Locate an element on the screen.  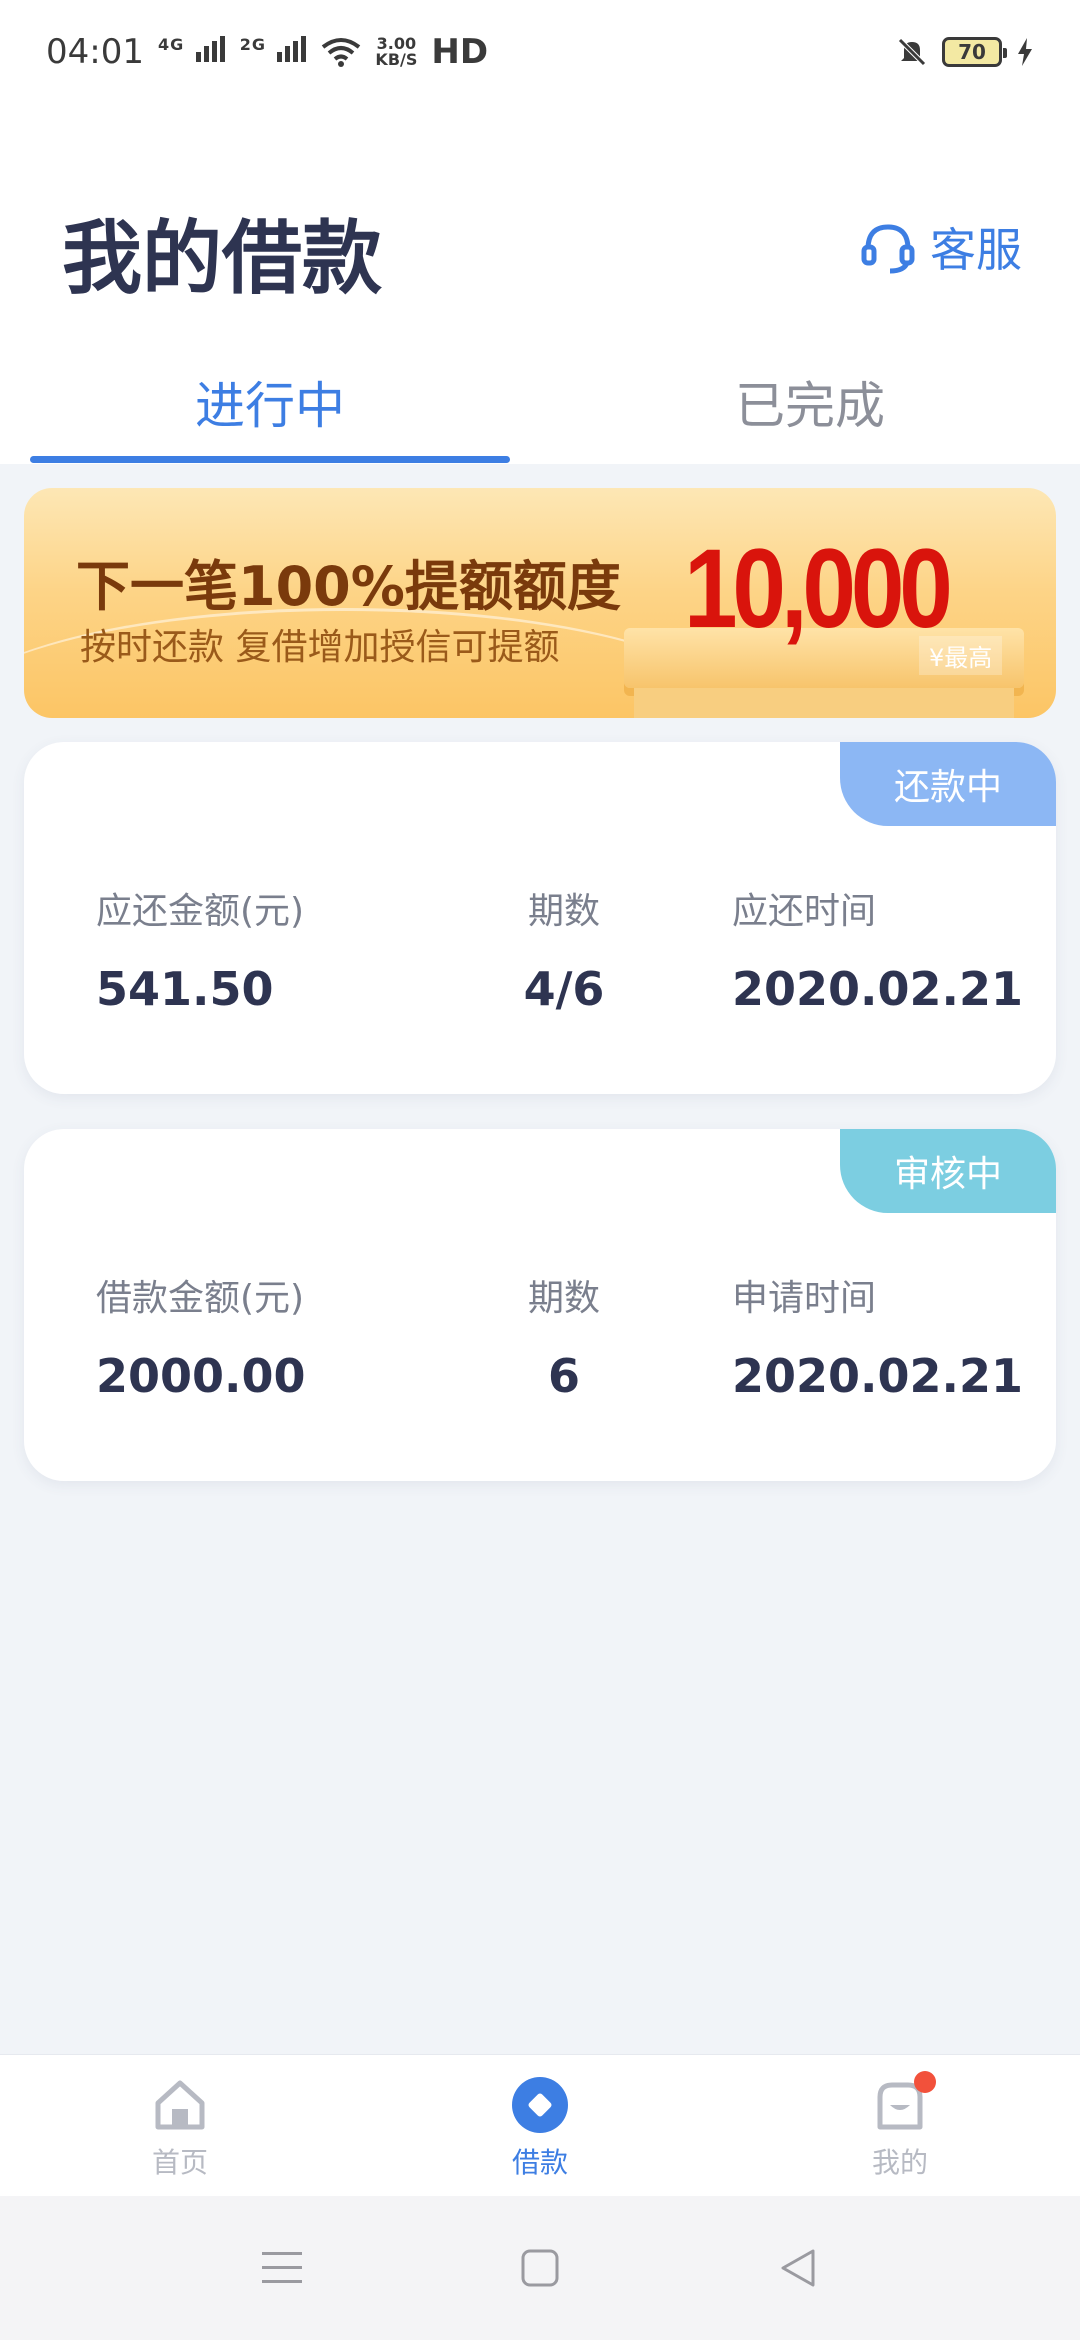
nav-item-home: 首页 is located at coordinates (180, 2126).